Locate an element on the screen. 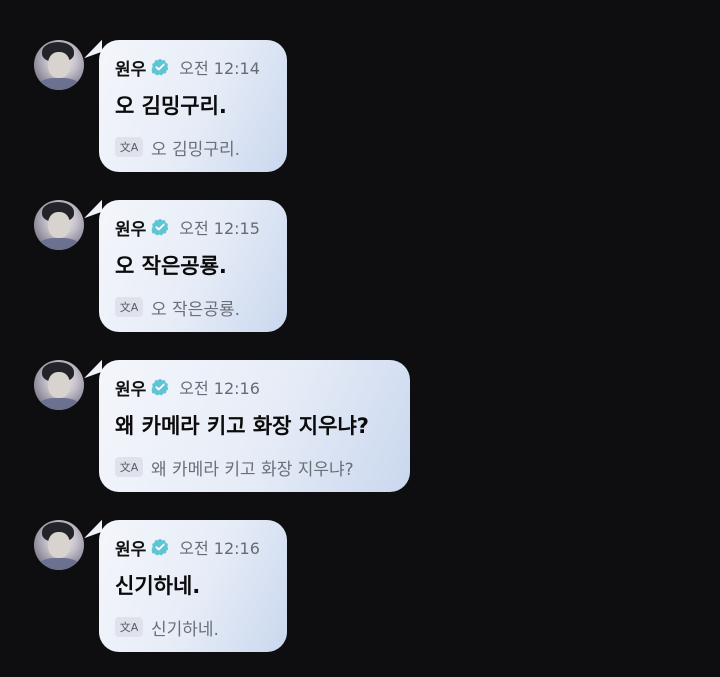  message-bubble: 원우 오전 12:16 신기하네. 文A 신기하네. is located at coordinates (193, 586).